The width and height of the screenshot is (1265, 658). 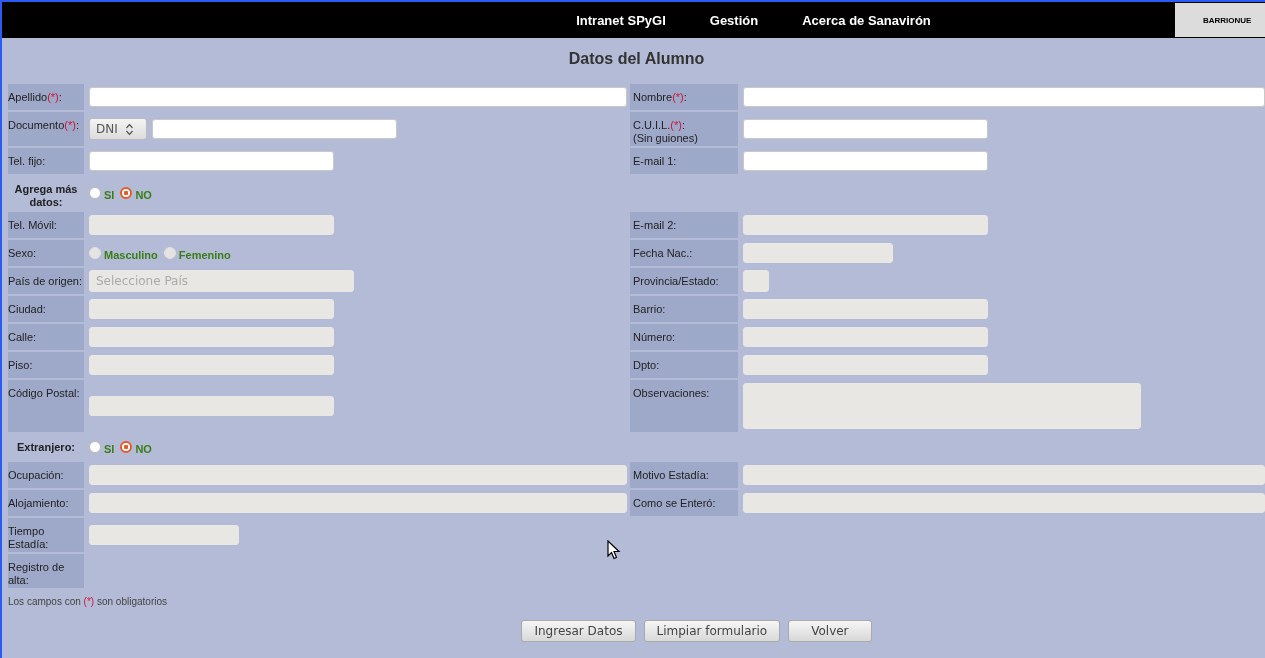 I want to click on radio-label: Femenino, so click(x=204, y=254).